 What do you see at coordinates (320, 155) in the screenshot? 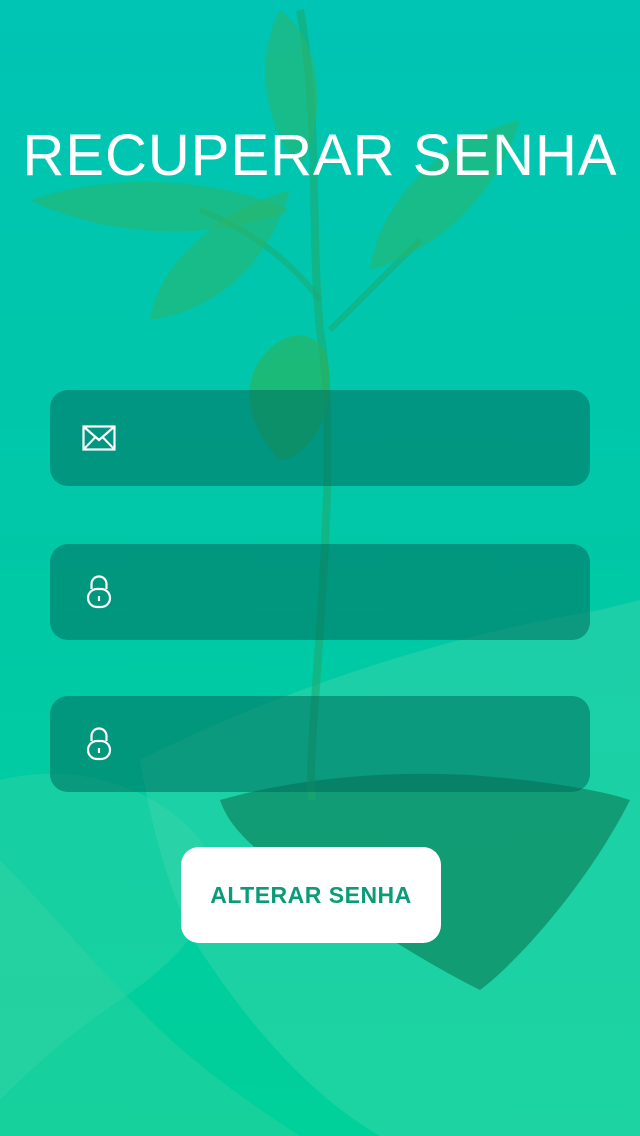
I see `page-title: RECUPERAR SENHA` at bounding box center [320, 155].